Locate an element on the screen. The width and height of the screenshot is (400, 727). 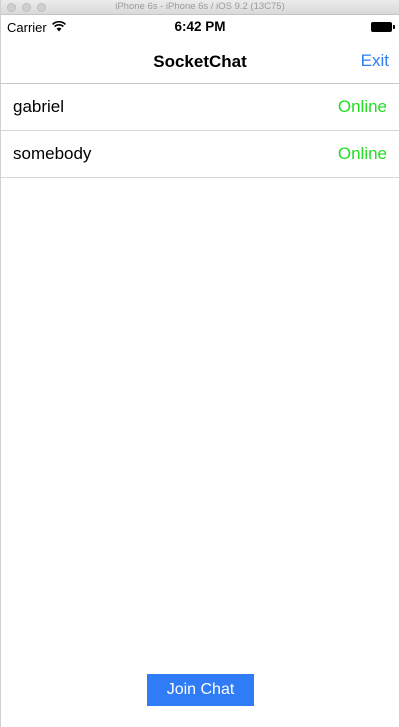
users-table: gabriel Online somebody Online is located at coordinates (200, 131).